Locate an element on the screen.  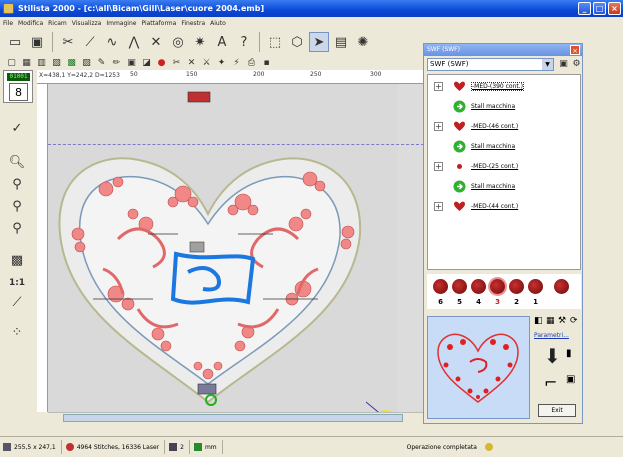
print-icon: ⎙ is located at coordinates (251, 62).